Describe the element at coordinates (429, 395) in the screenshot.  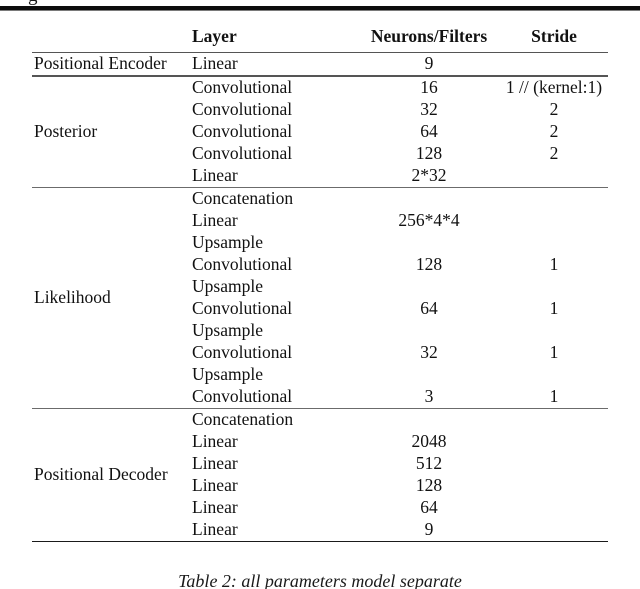
I see `cell-neurons: 3` at that location.